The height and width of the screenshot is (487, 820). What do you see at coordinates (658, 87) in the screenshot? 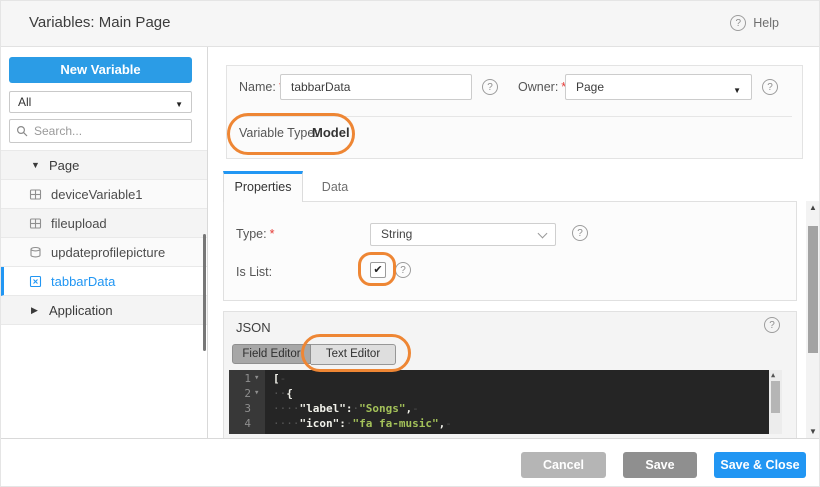
I see `owner-select: Page ▼` at bounding box center [658, 87].